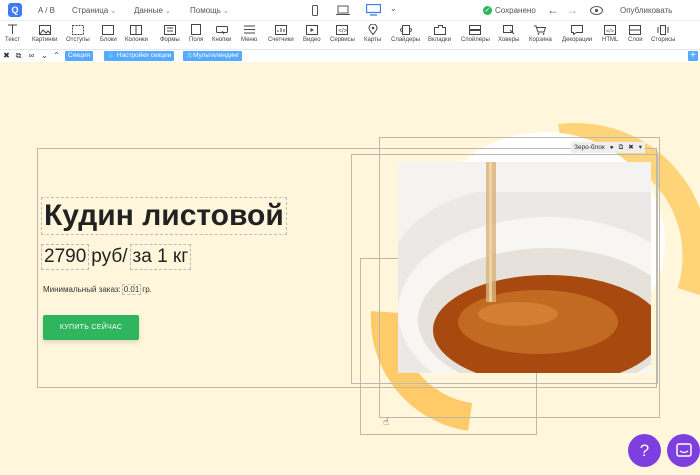 The image size is (700, 475). Describe the element at coordinates (78, 29) in the screenshot. I see `spacing-icon` at that location.